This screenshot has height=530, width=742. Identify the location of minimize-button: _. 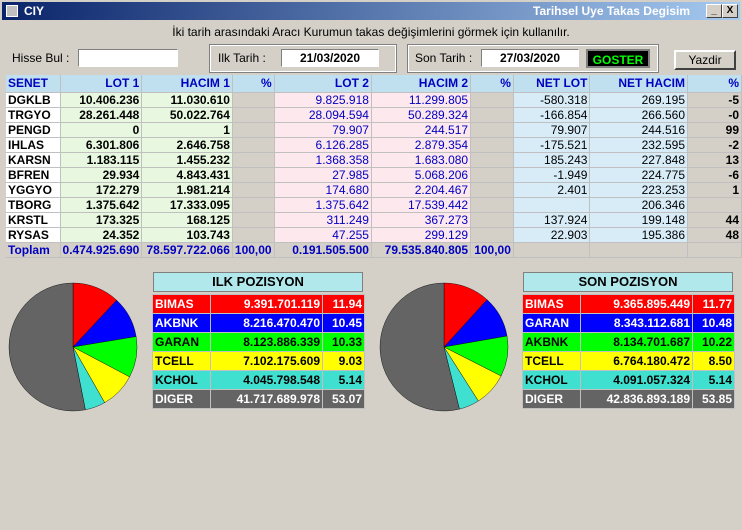
(714, 11).